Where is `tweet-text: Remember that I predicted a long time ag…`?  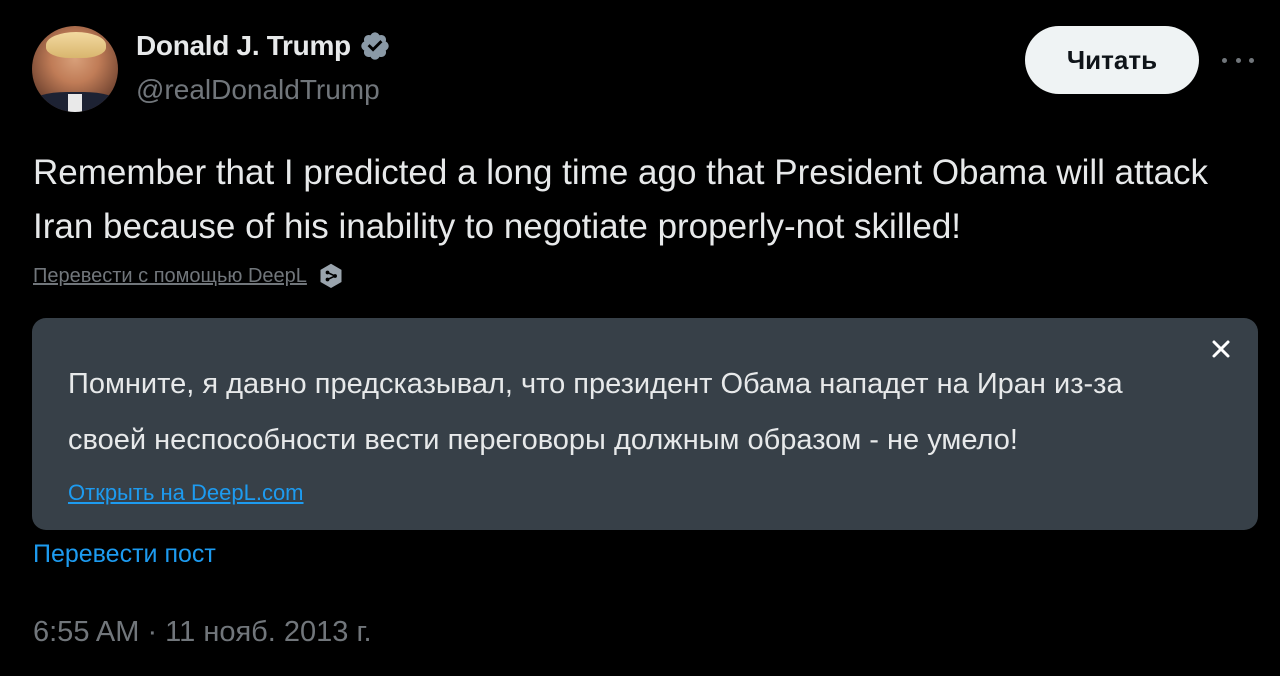 tweet-text: Remember that I predicted a long time ag… is located at coordinates (621, 199).